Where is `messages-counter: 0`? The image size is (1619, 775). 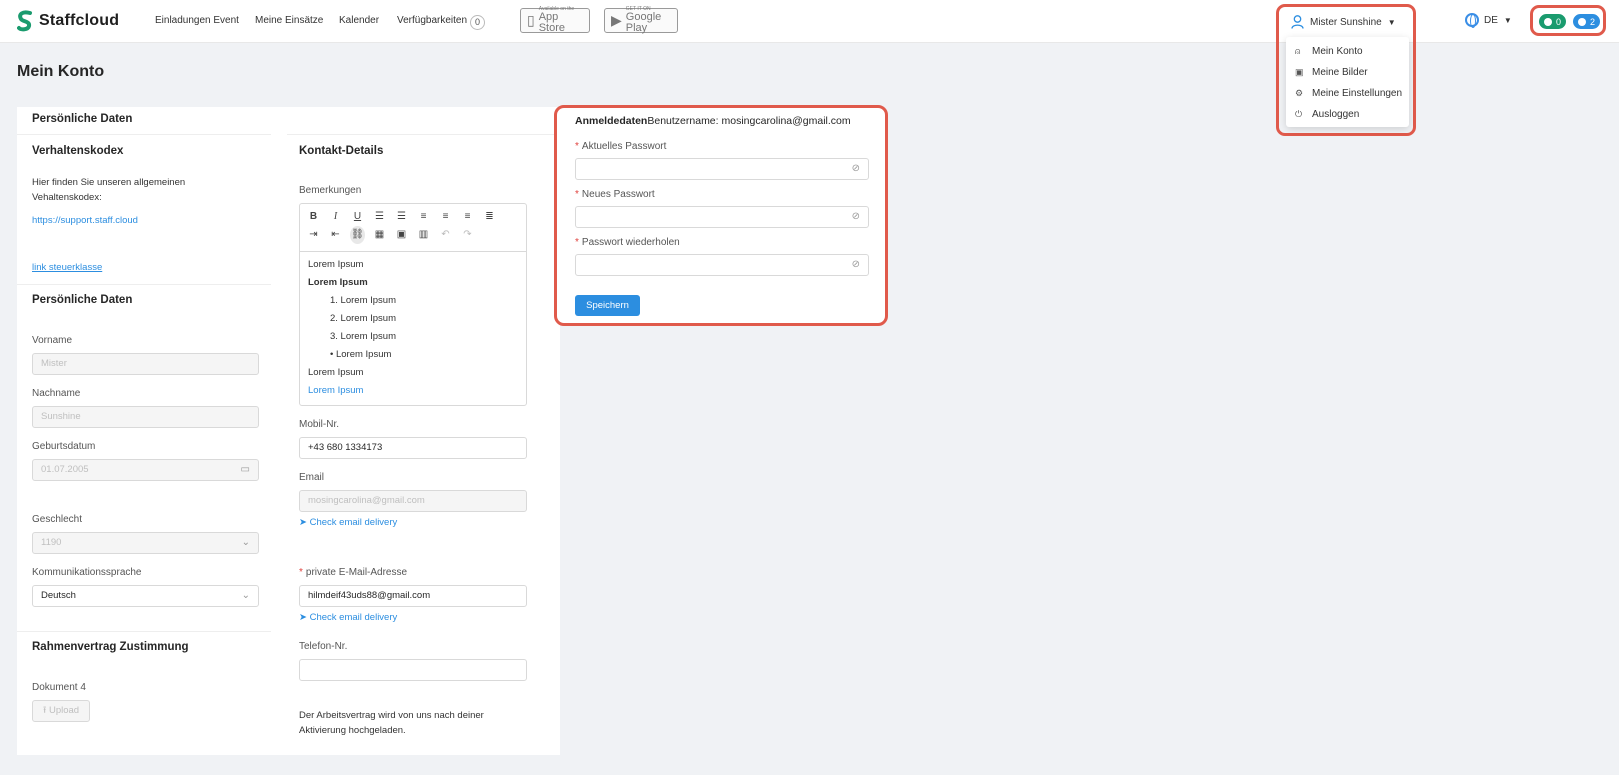 messages-counter: 0 is located at coordinates (1553, 21).